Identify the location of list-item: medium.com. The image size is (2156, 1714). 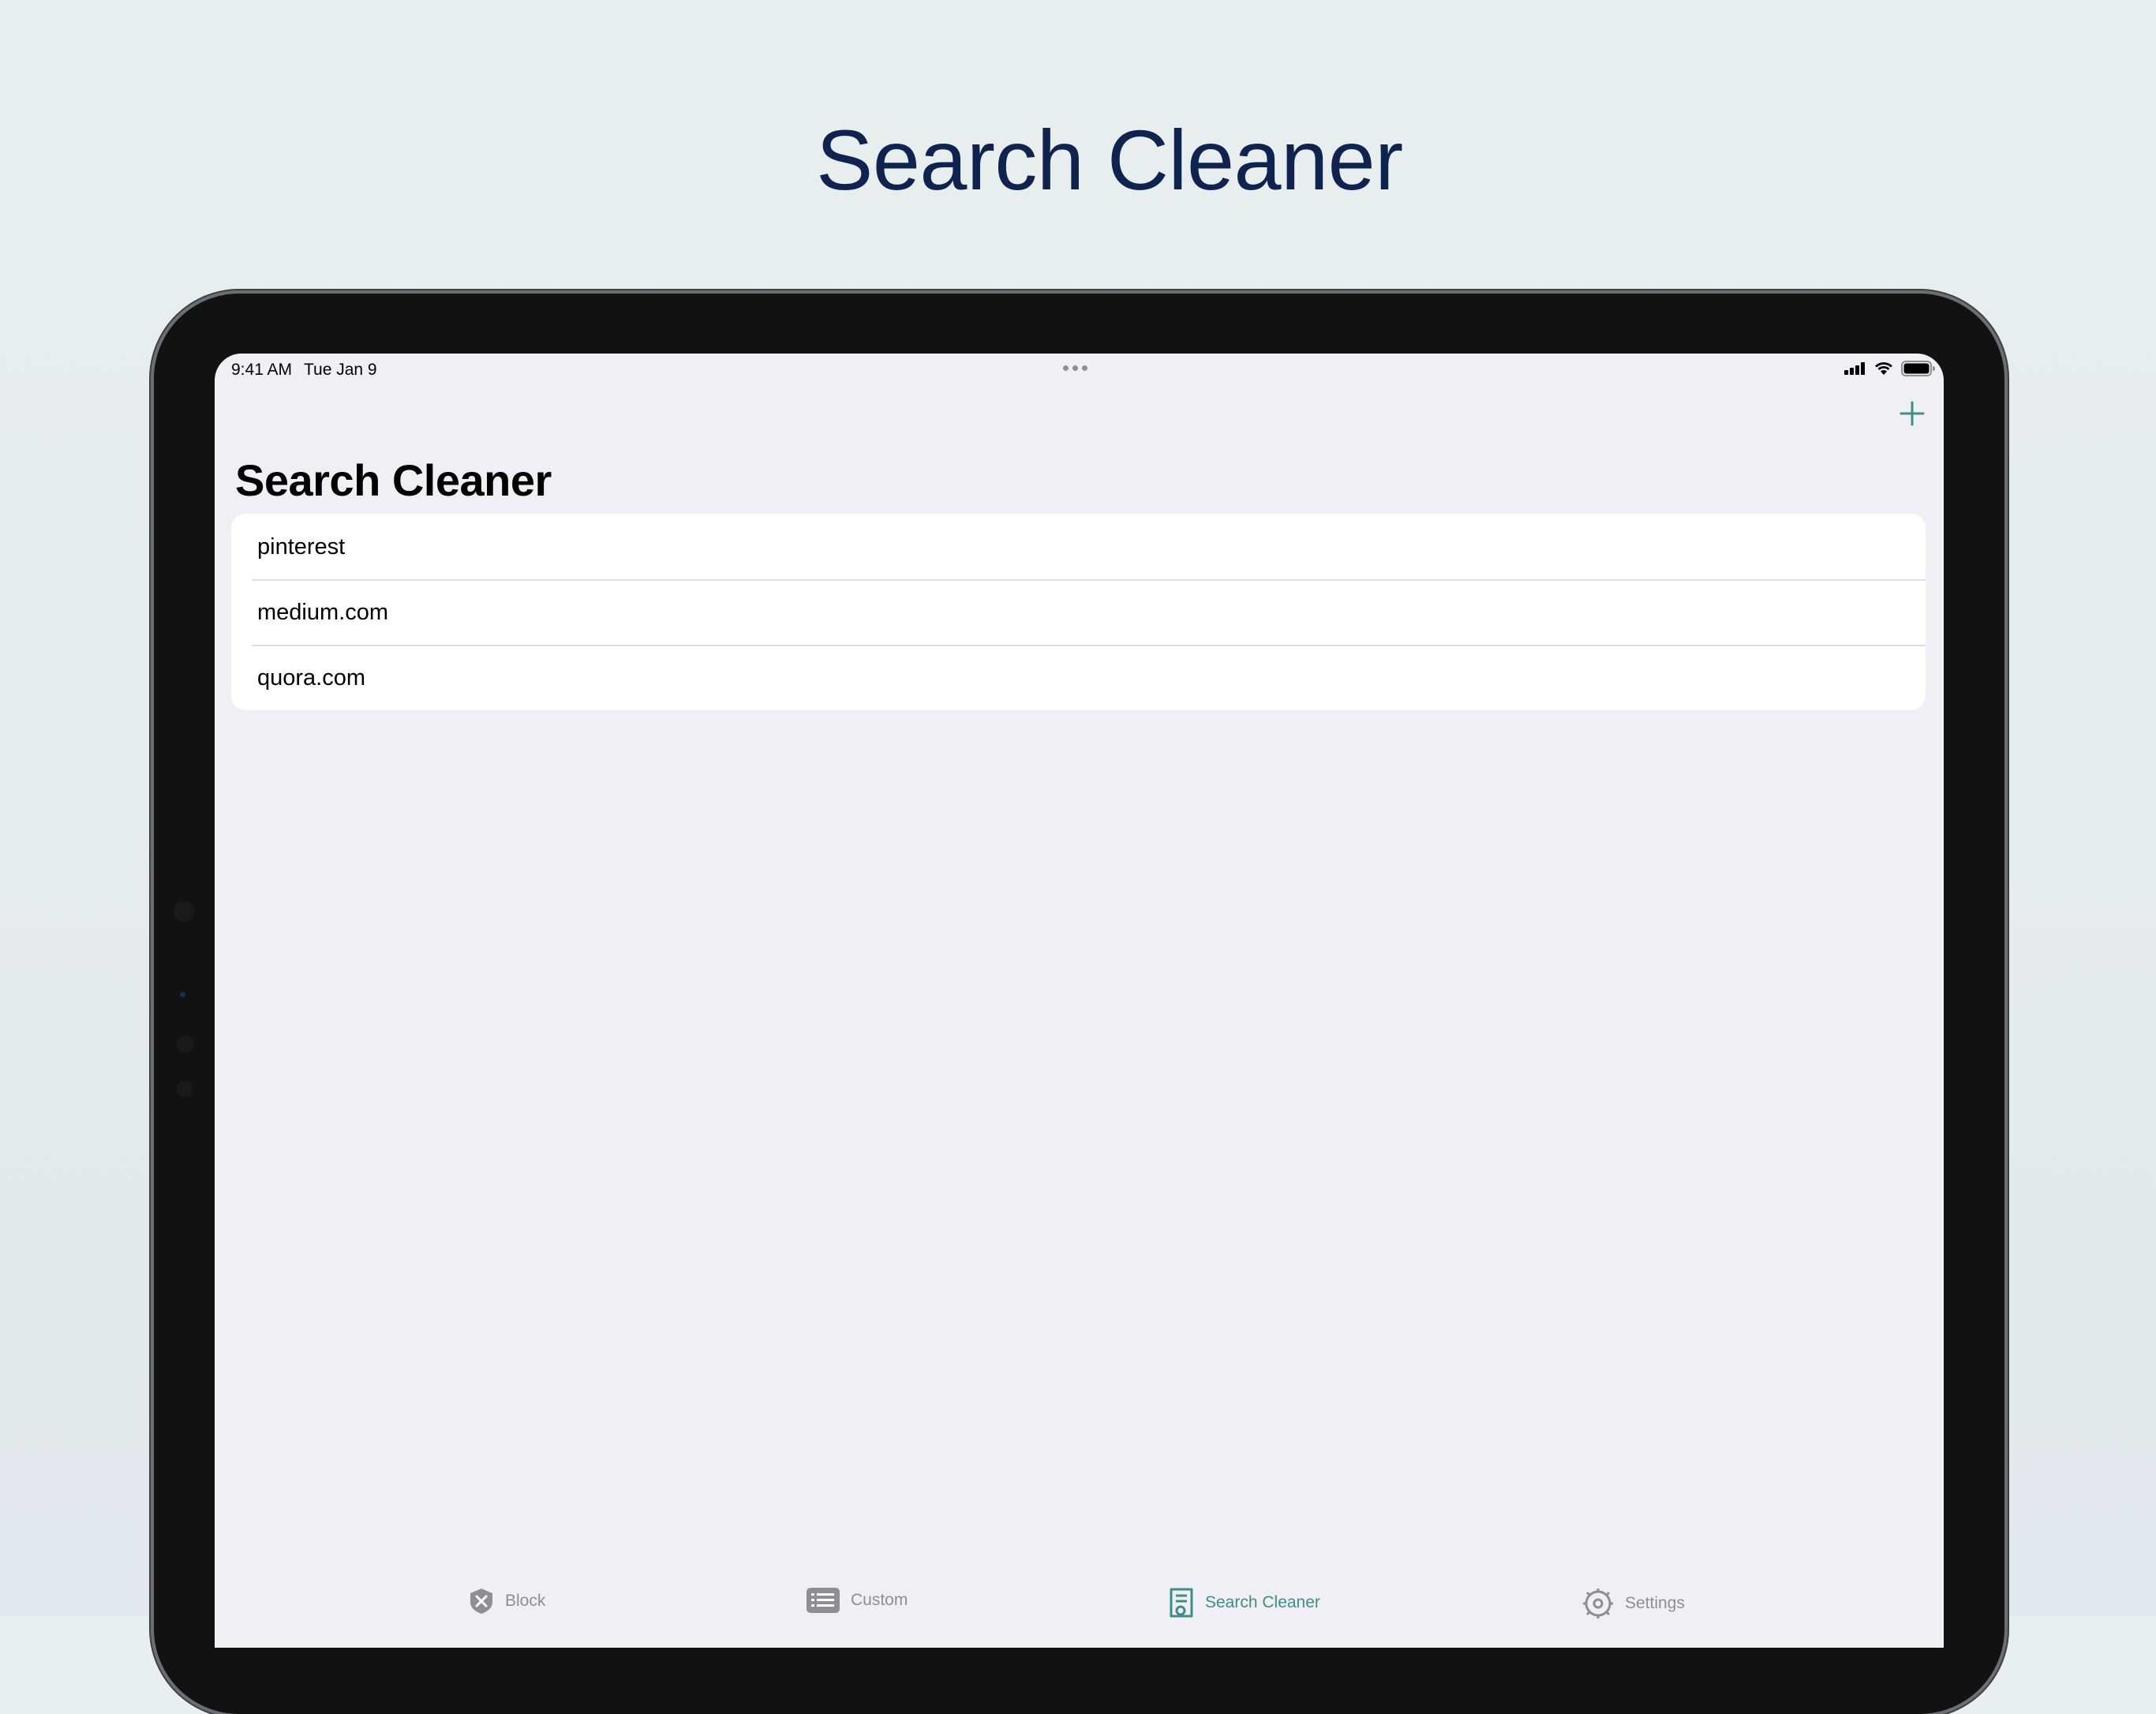
(1078, 612).